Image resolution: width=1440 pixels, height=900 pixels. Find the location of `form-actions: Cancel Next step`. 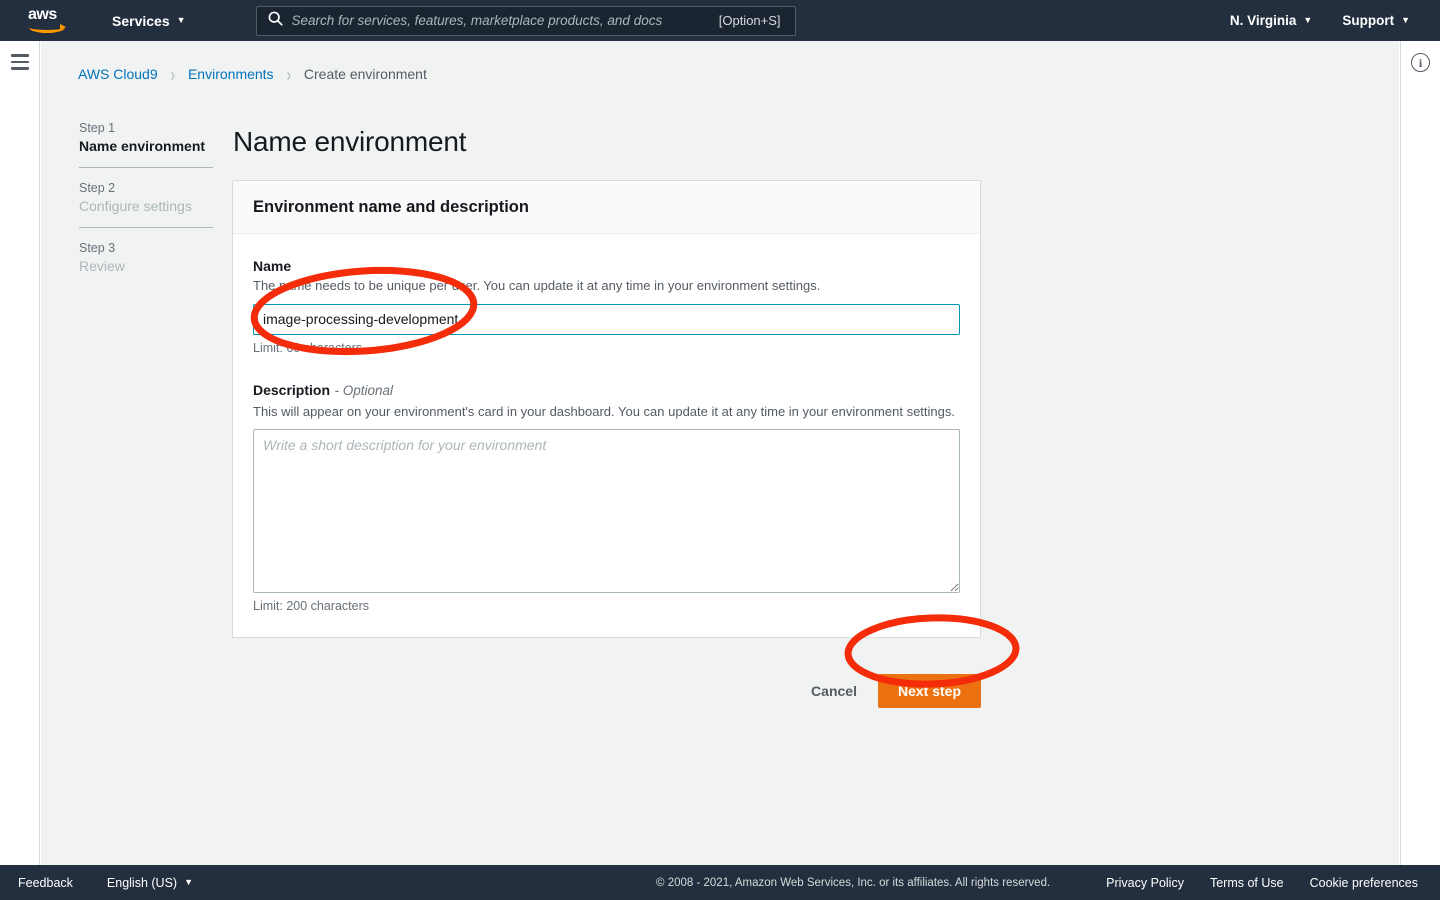

form-actions: Cancel Next step is located at coordinates (606, 691).